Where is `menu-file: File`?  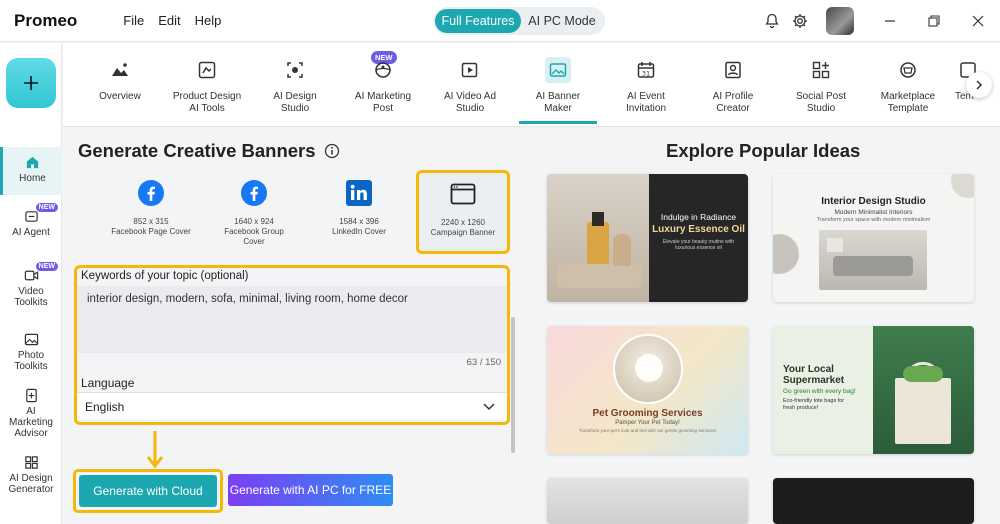
menu-file: File is located at coordinates (133, 20).